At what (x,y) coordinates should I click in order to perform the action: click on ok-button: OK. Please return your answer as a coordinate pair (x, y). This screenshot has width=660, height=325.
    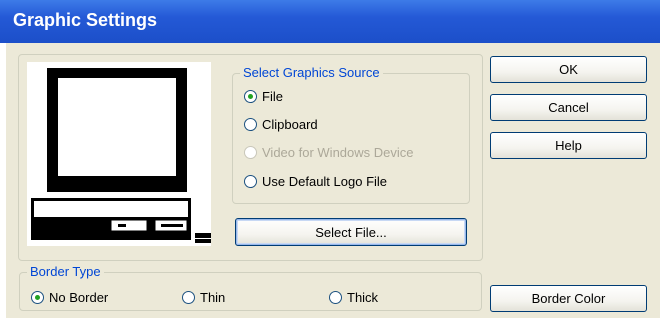
    Looking at the image, I should click on (568, 69).